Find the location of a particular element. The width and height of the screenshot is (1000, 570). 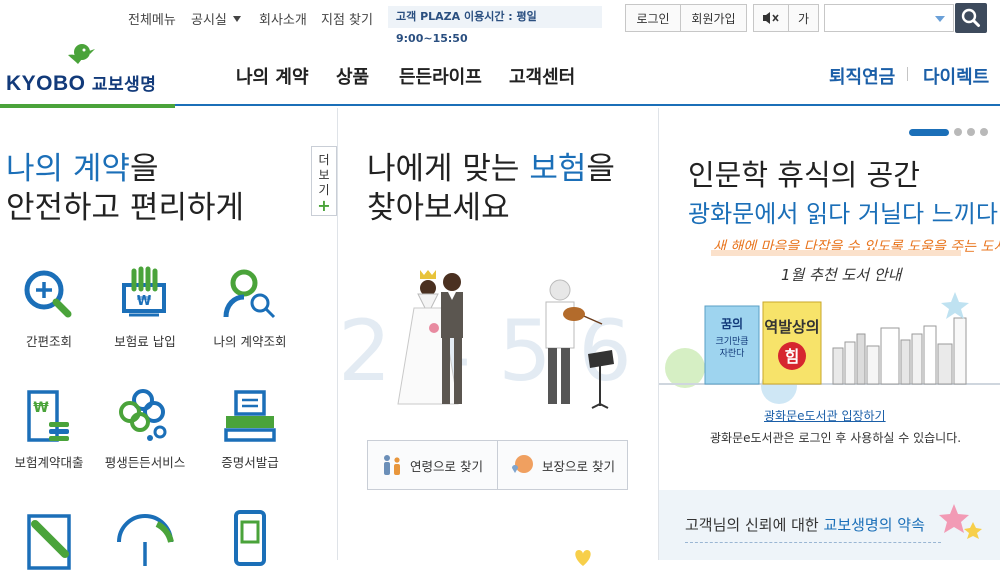

premium-payment-button: ₩ 보험료 납입 is located at coordinates (145, 307).